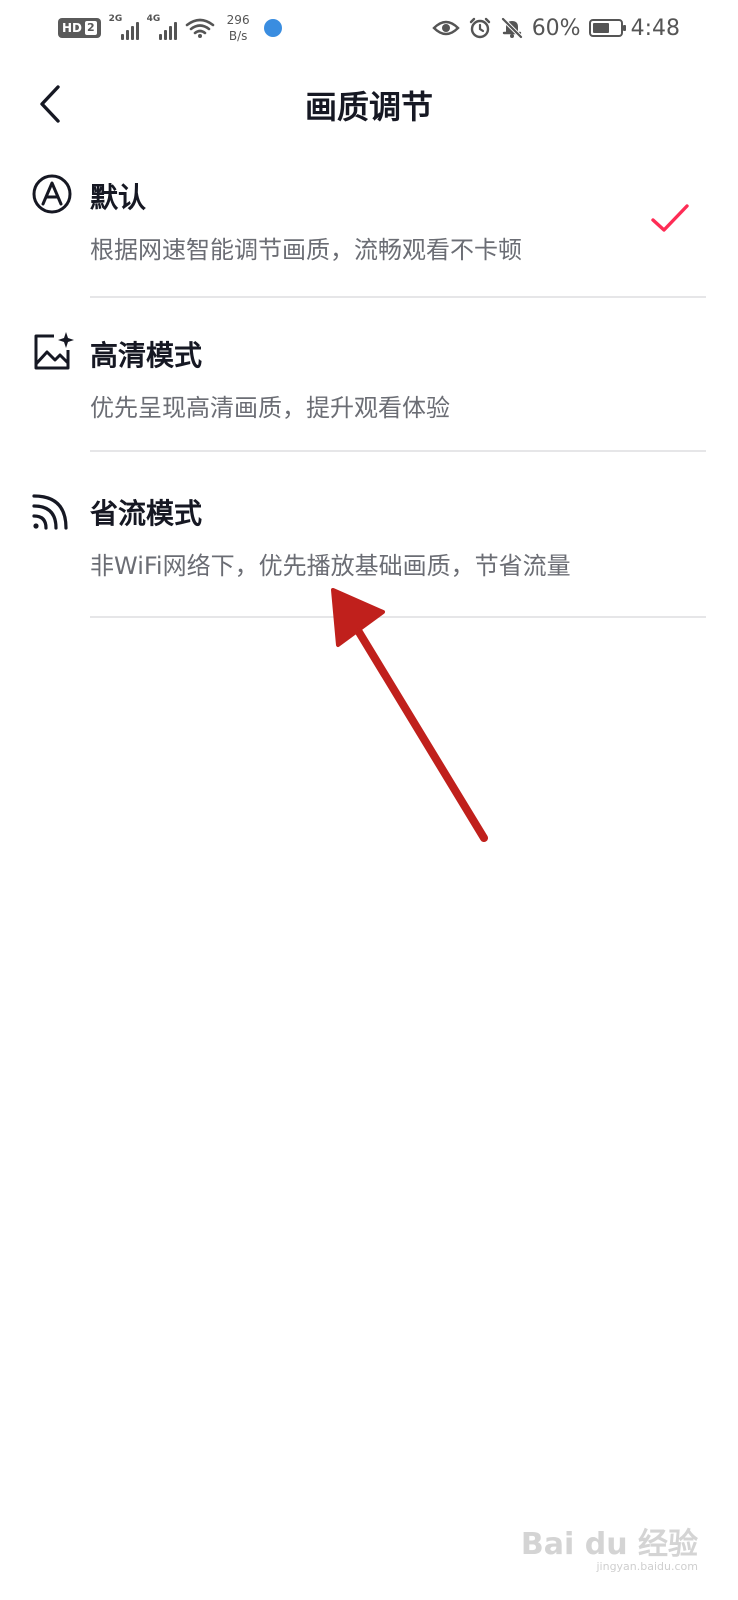 This screenshot has width=738, height=1600. What do you see at coordinates (479, 28) in the screenshot?
I see `alarm-icon` at bounding box center [479, 28].